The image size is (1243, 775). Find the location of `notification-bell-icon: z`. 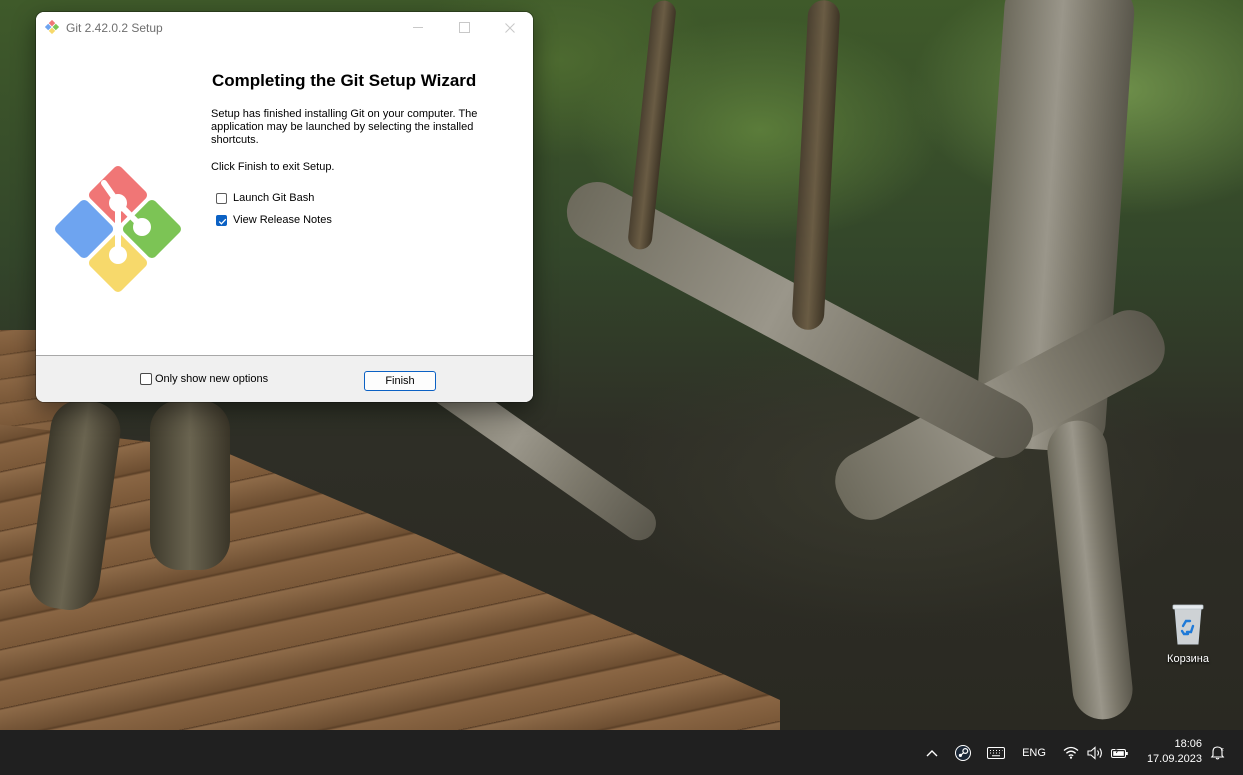

notification-bell-icon: z is located at coordinates (1217, 753).